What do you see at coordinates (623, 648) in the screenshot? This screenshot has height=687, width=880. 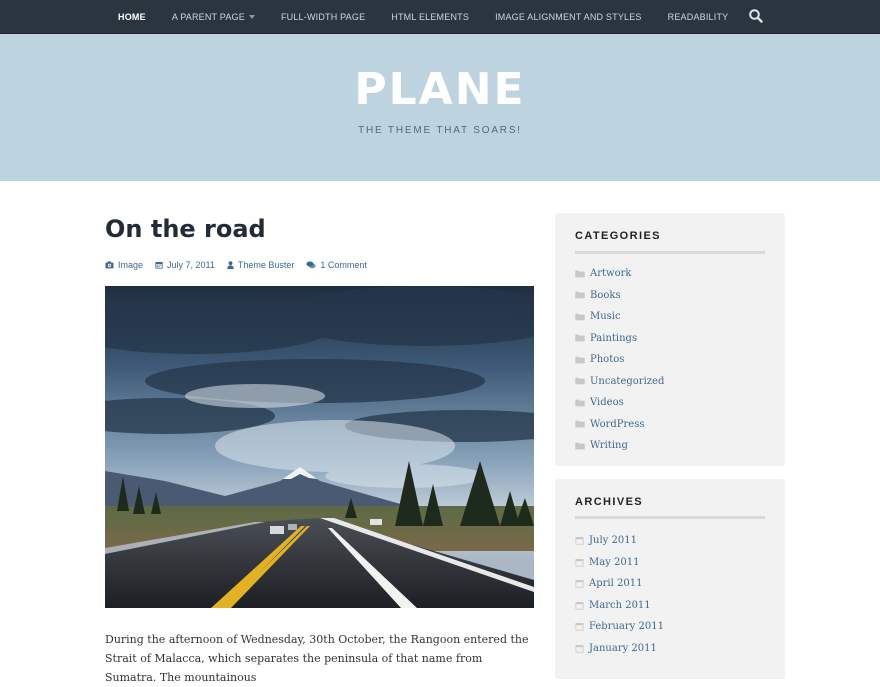 I see `archive-link: January 2011` at bounding box center [623, 648].